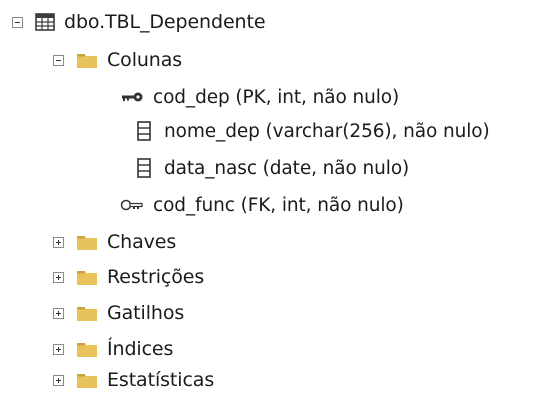 This screenshot has height=396, width=536. Describe the element at coordinates (161, 380) in the screenshot. I see `tree-node-label: Estatísticas` at that location.